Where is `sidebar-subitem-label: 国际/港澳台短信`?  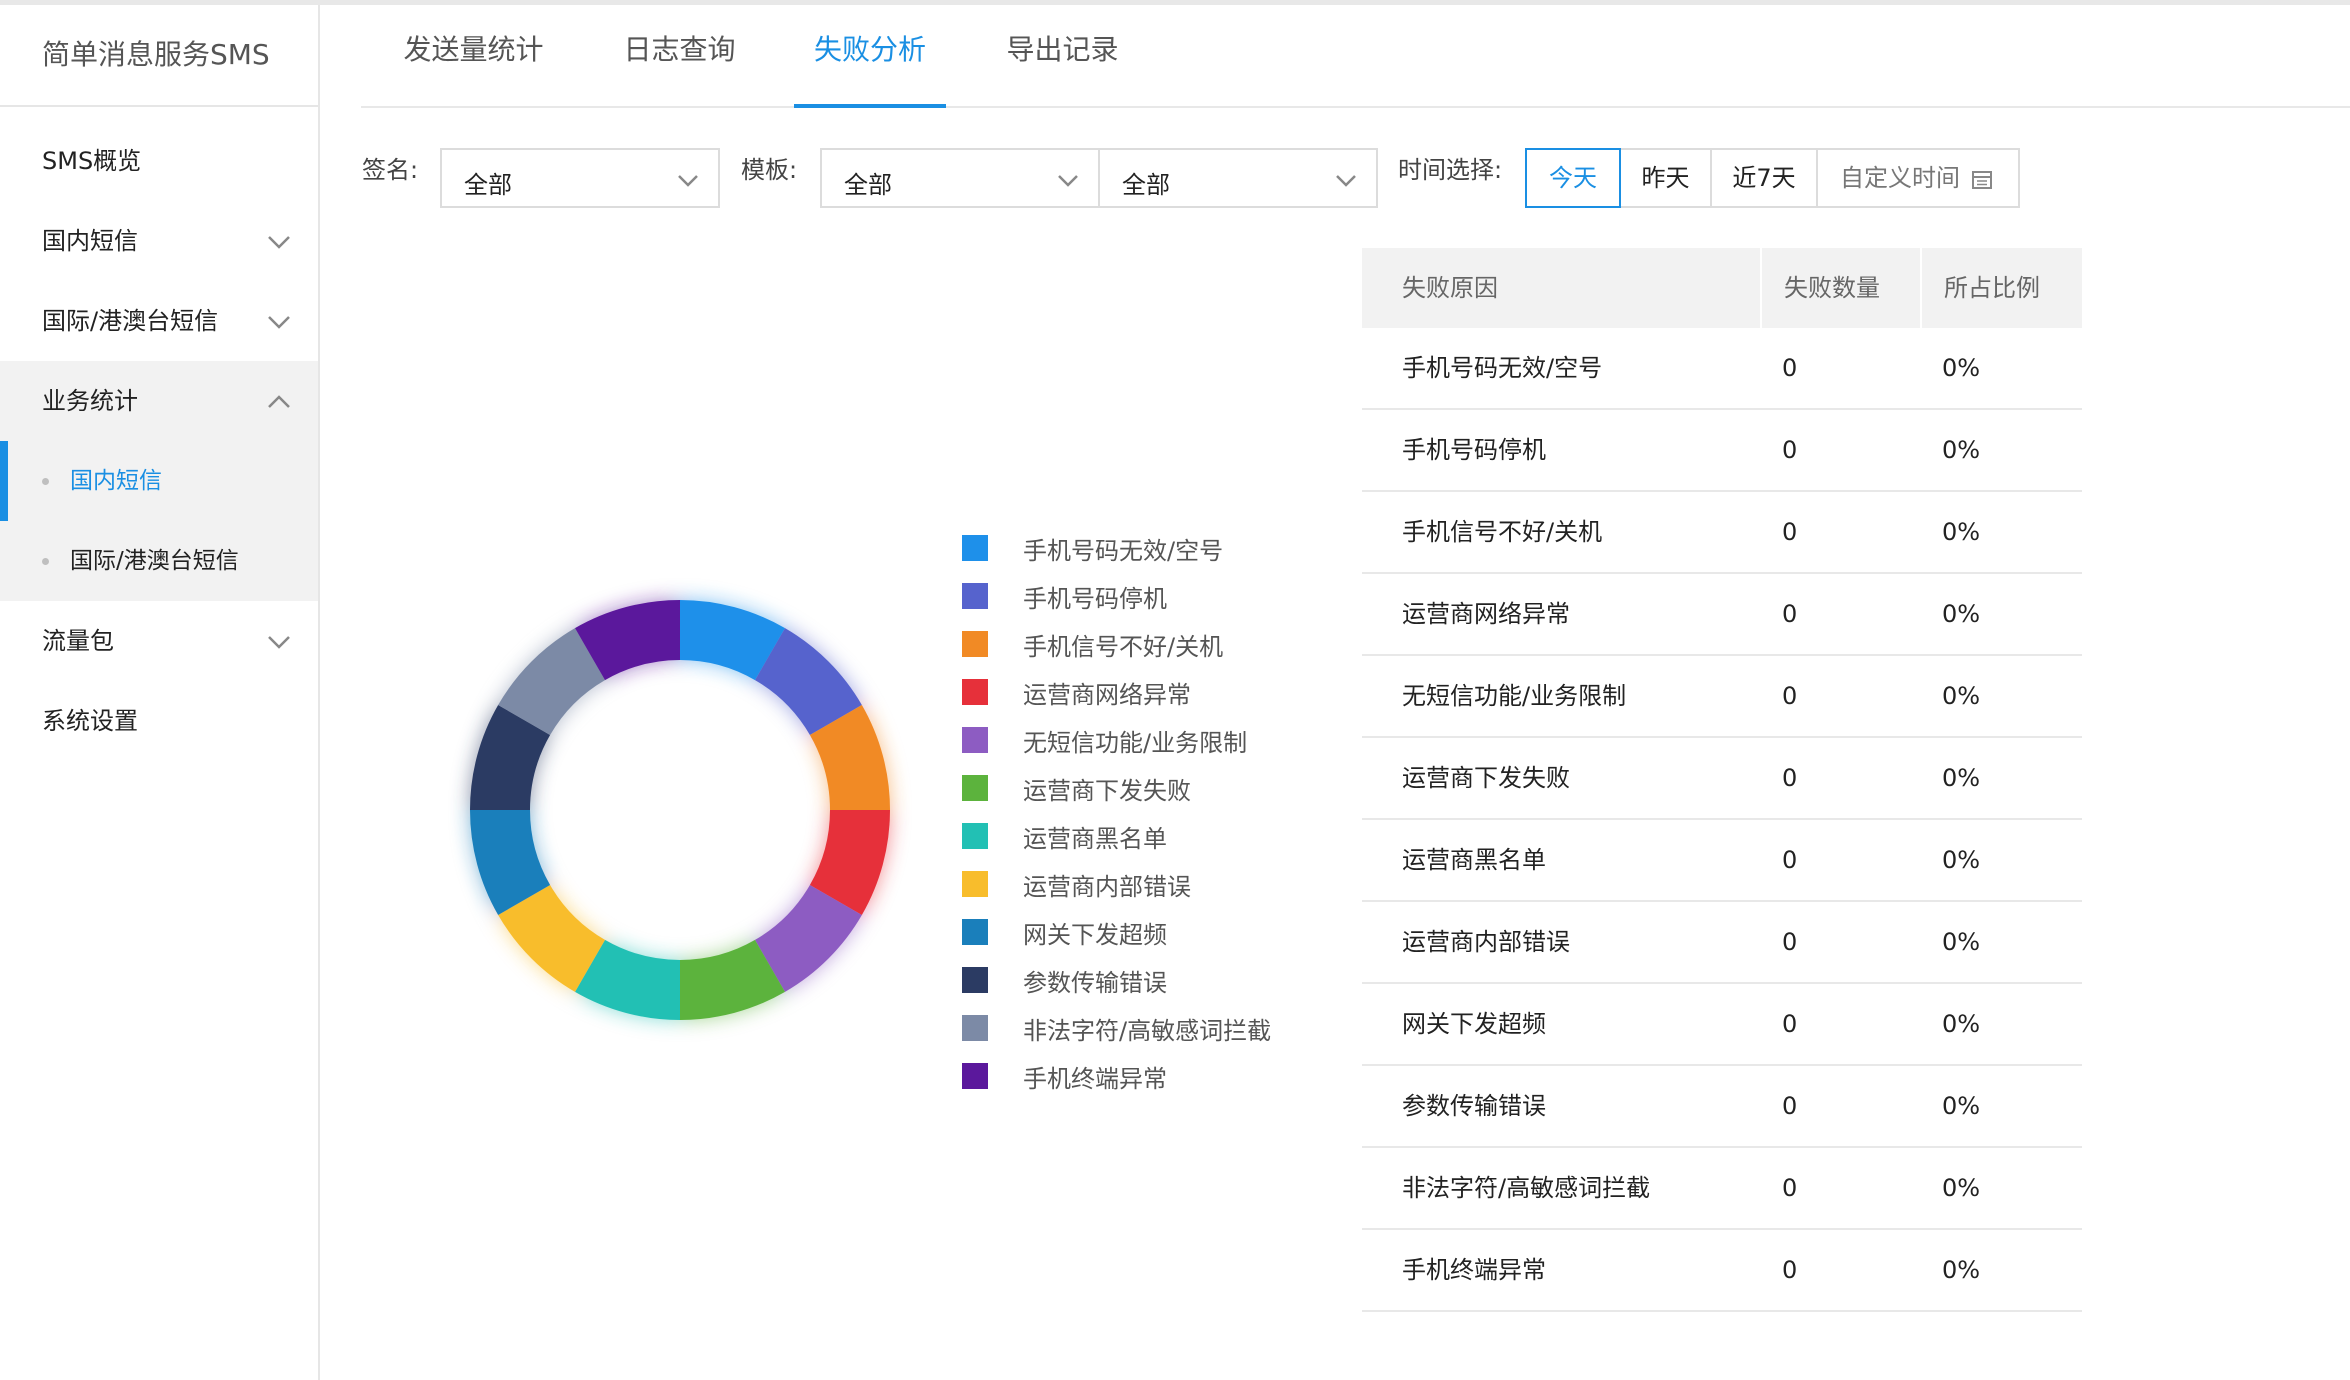
sidebar-subitem-label: 国际/港澳台短信 is located at coordinates (154, 561).